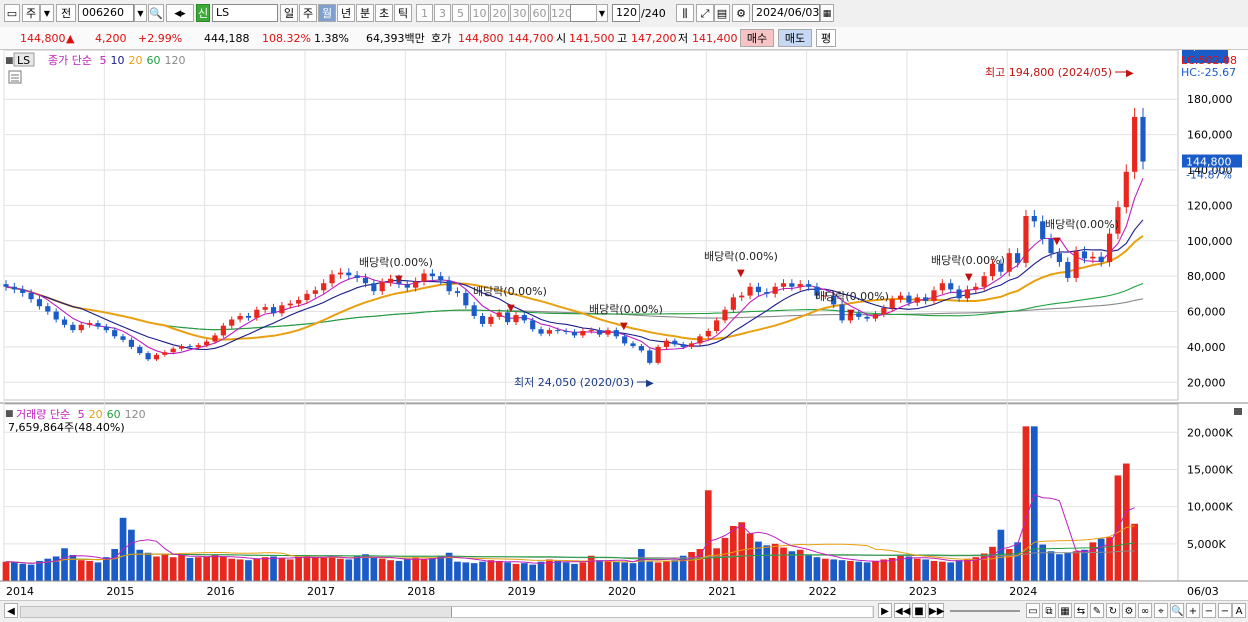 The image size is (1248, 622). Describe the element at coordinates (1177, 610) in the screenshot. I see `search-chart-icon: 🔍` at that location.